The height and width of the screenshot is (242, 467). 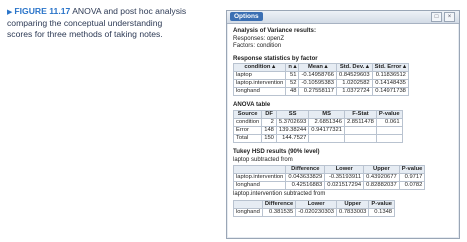 I want to click on table-cell: -0.35193911, so click(x=344, y=178).